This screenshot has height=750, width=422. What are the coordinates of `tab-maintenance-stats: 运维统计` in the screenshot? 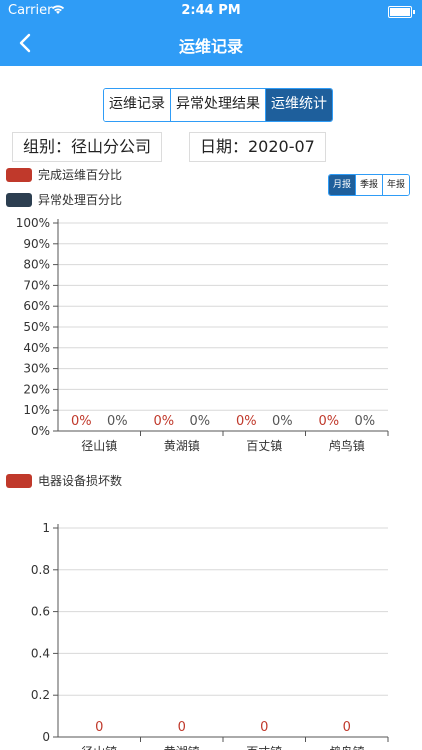 It's located at (299, 105).